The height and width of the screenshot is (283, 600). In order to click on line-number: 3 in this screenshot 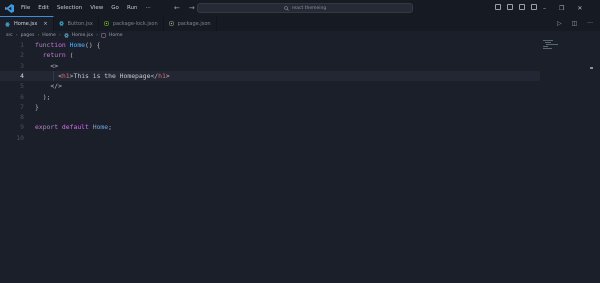, I will do `click(22, 65)`.